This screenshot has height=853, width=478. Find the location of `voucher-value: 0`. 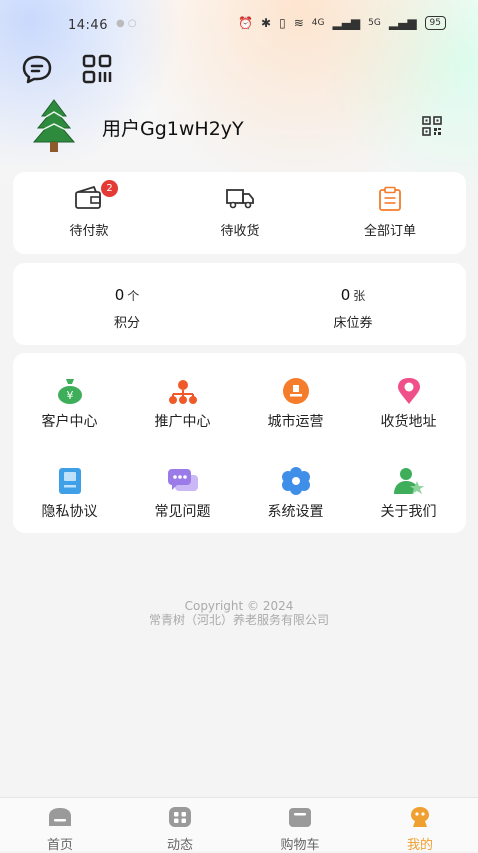

voucher-value: 0 is located at coordinates (345, 295).